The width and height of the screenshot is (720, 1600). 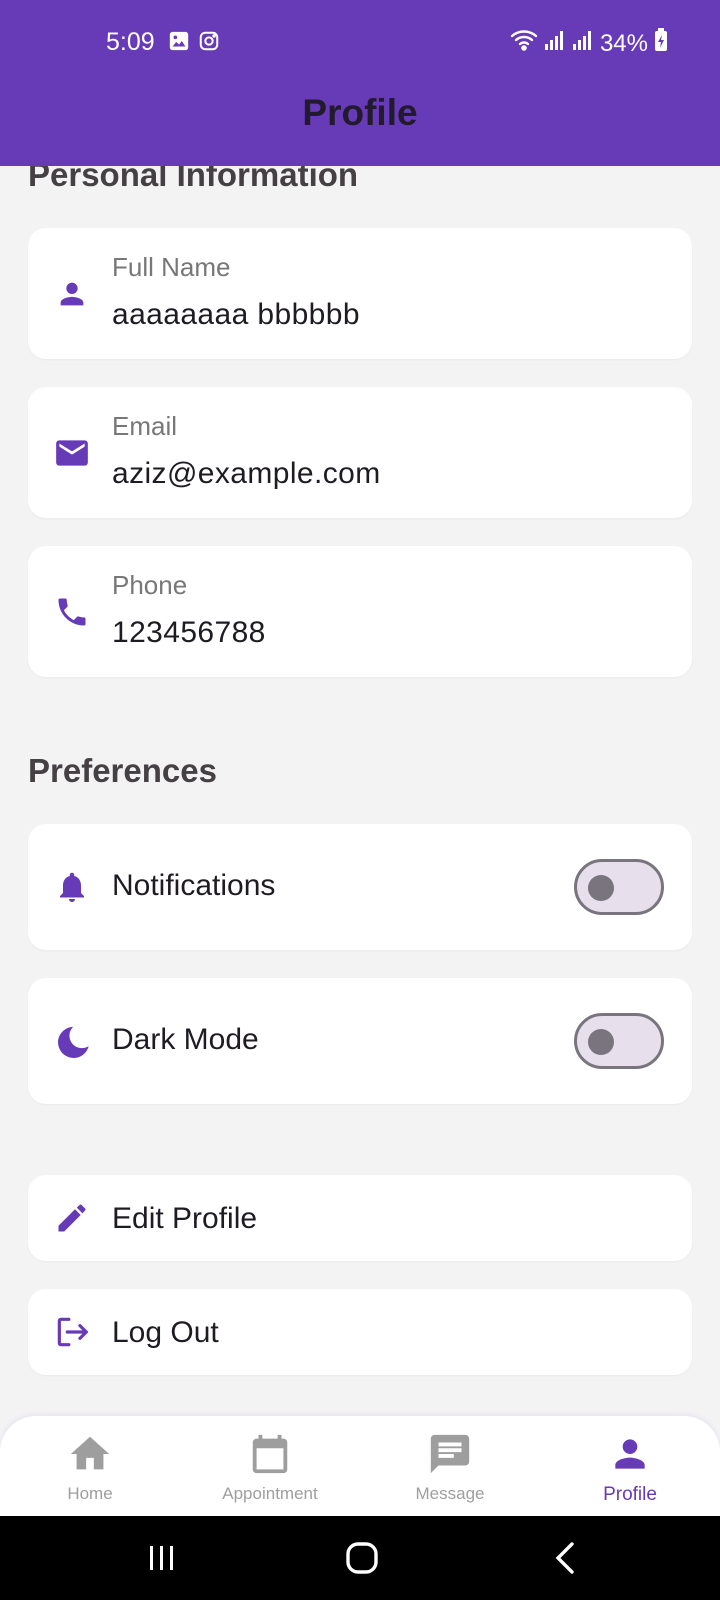 What do you see at coordinates (90, 1493) in the screenshot?
I see `nav-label-home: Home` at bounding box center [90, 1493].